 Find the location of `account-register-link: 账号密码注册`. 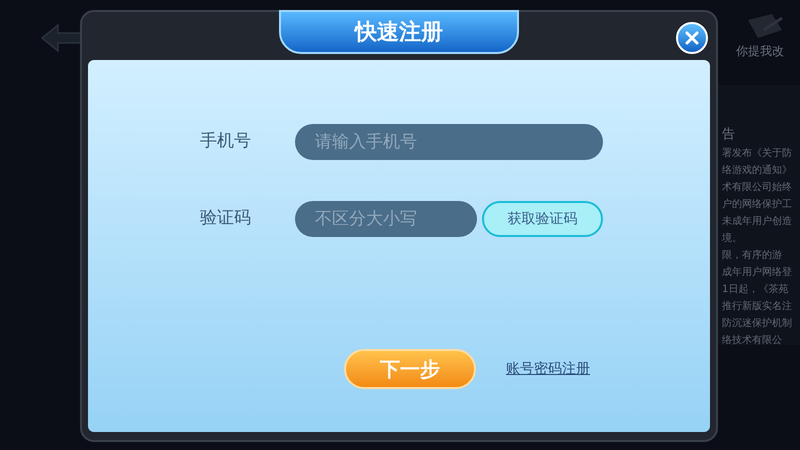

account-register-link: 账号密码注册 is located at coordinates (548, 369).